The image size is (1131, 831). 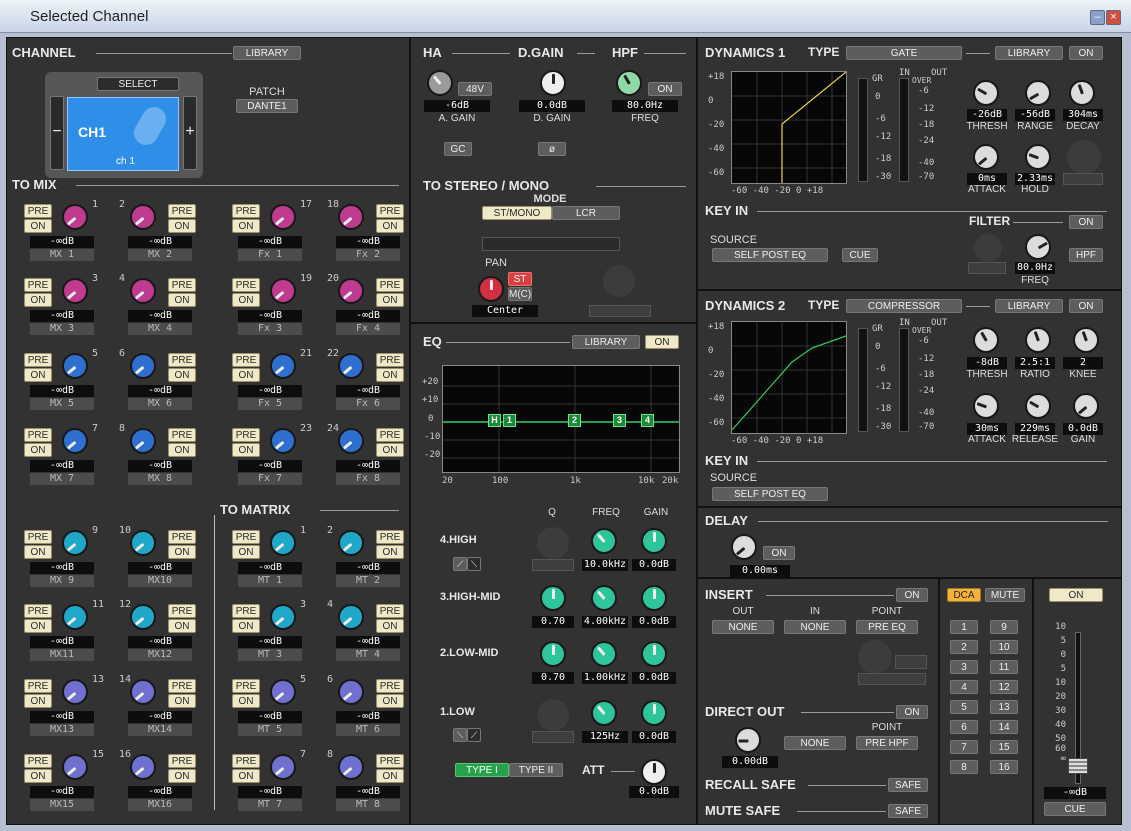 I want to click on dyn1-attack-knob, so click(x=986, y=157).